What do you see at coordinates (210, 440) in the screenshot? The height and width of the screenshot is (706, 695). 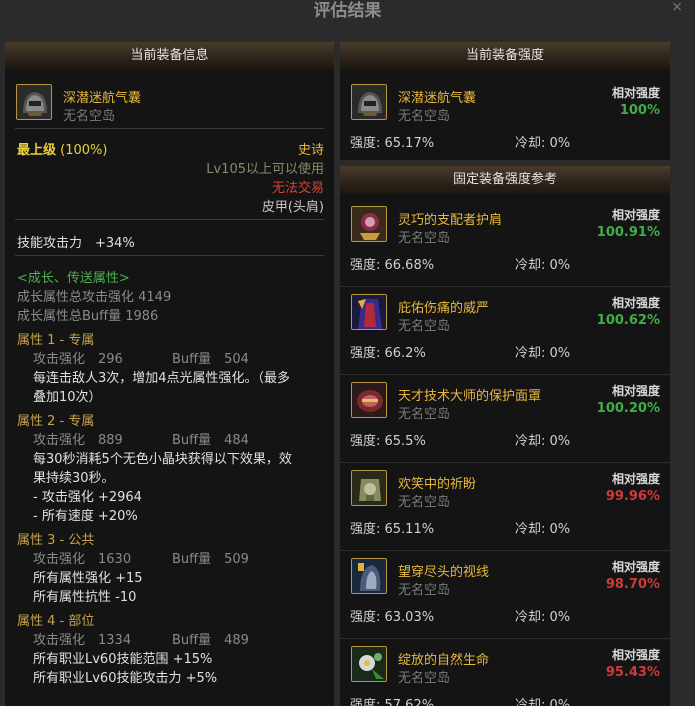 I see `attr-2-buff: Buff量 484` at bounding box center [210, 440].